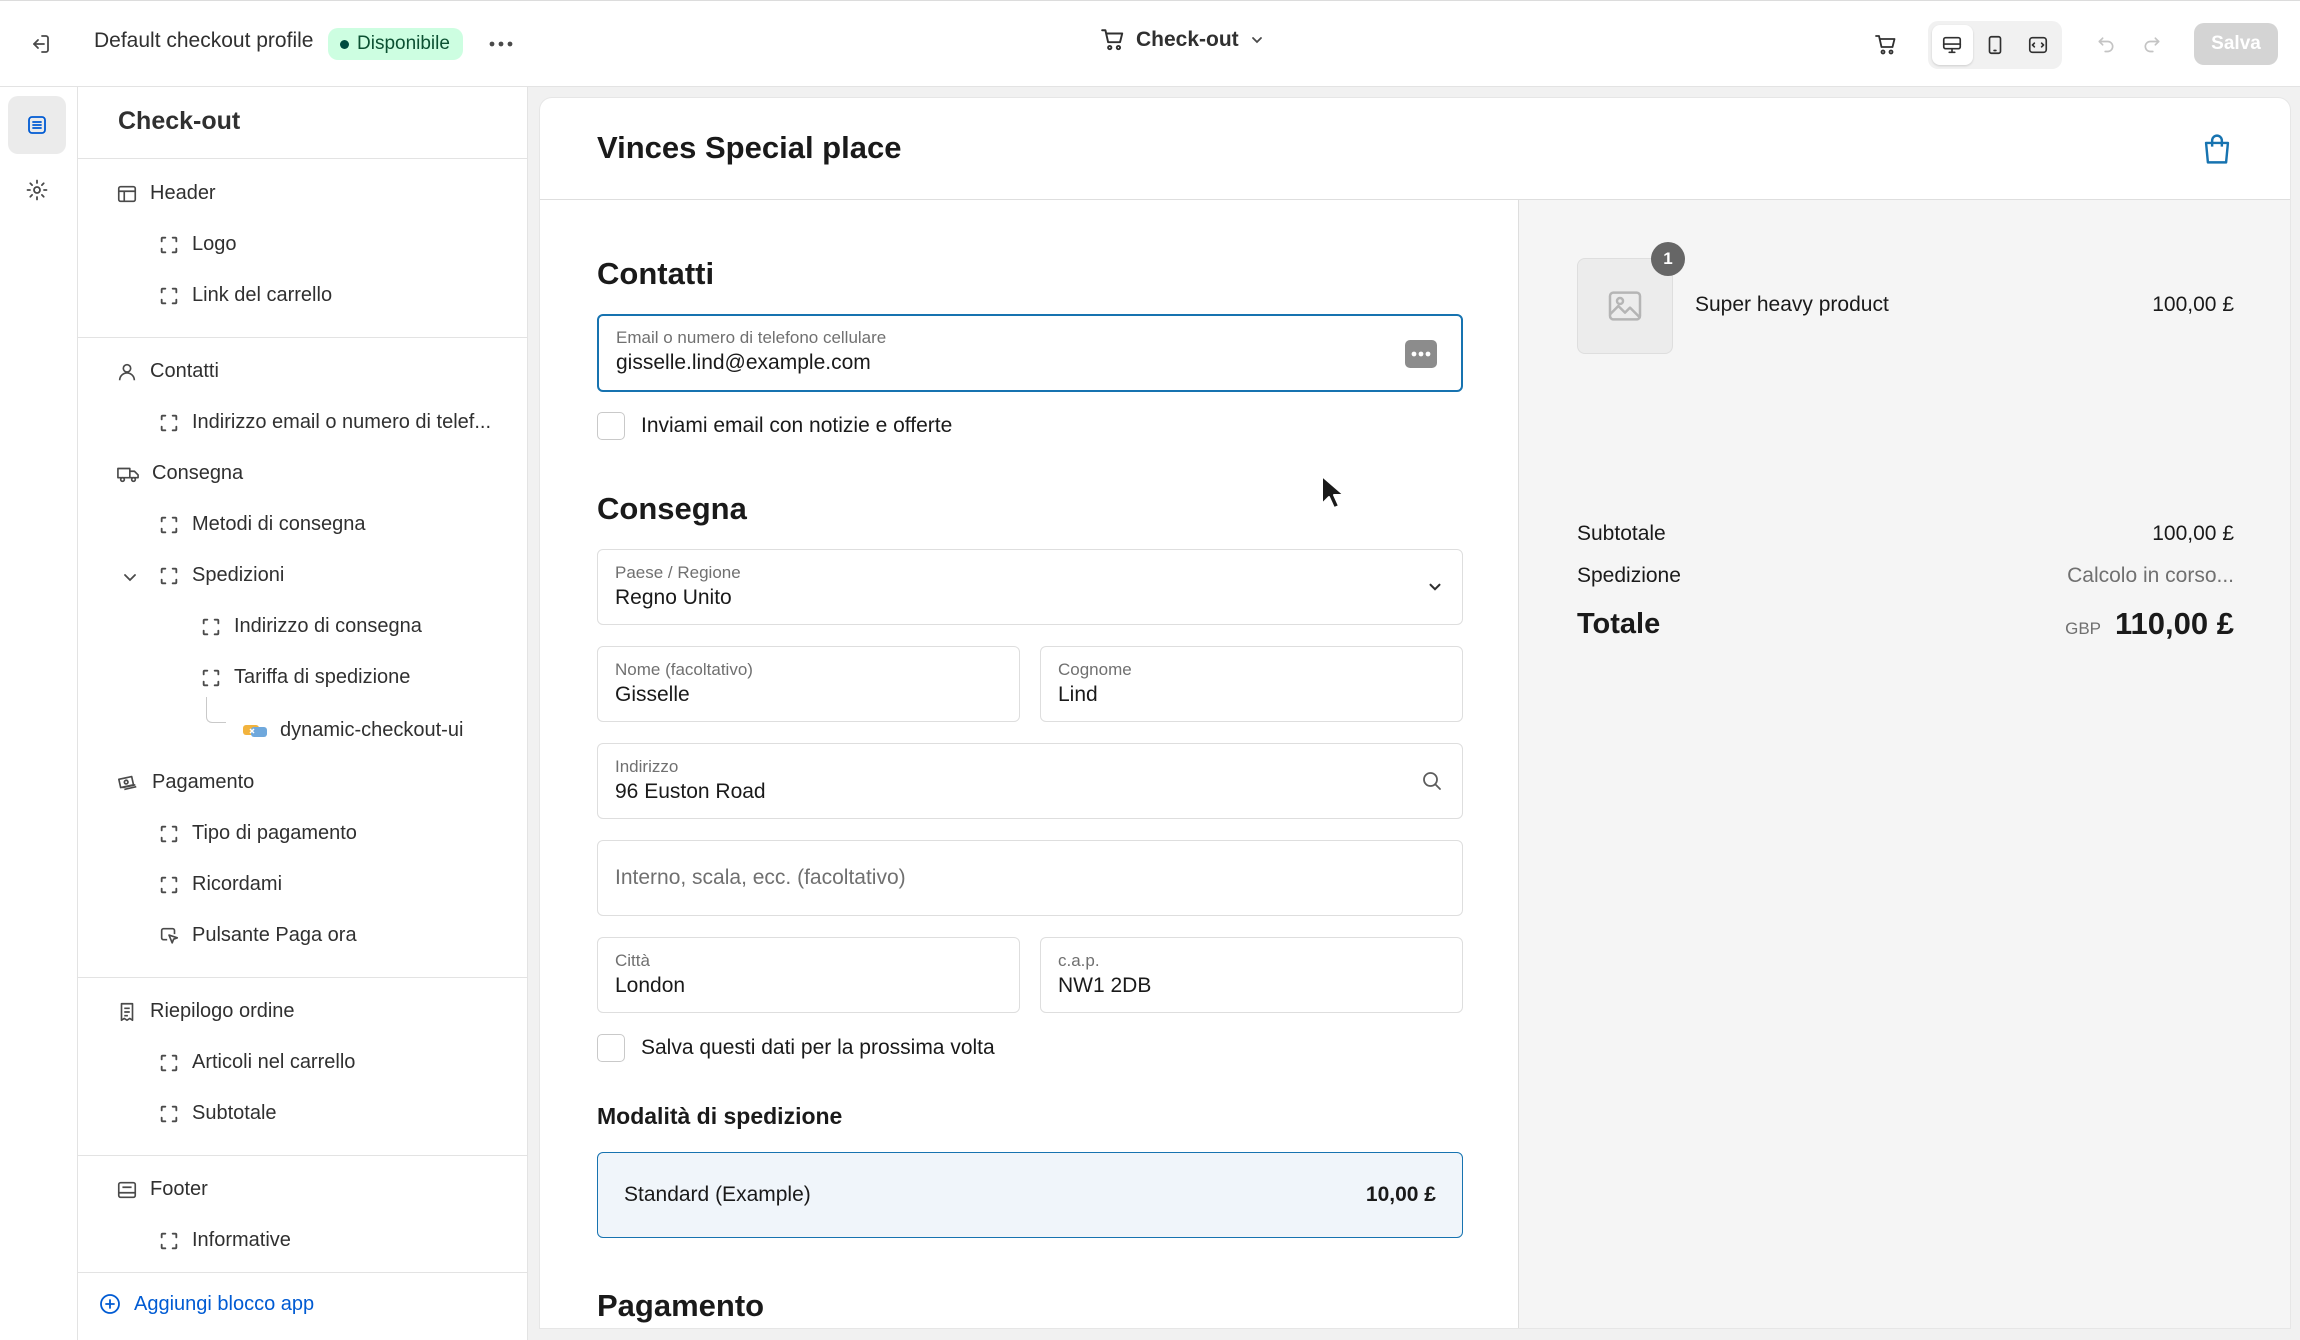 This screenshot has width=2300, height=1340. I want to click on person-icon, so click(127, 371).